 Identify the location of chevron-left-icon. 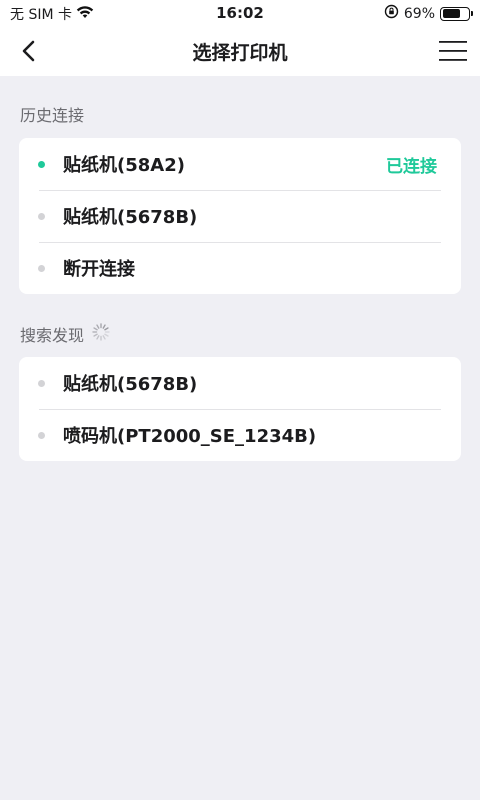
(28, 51).